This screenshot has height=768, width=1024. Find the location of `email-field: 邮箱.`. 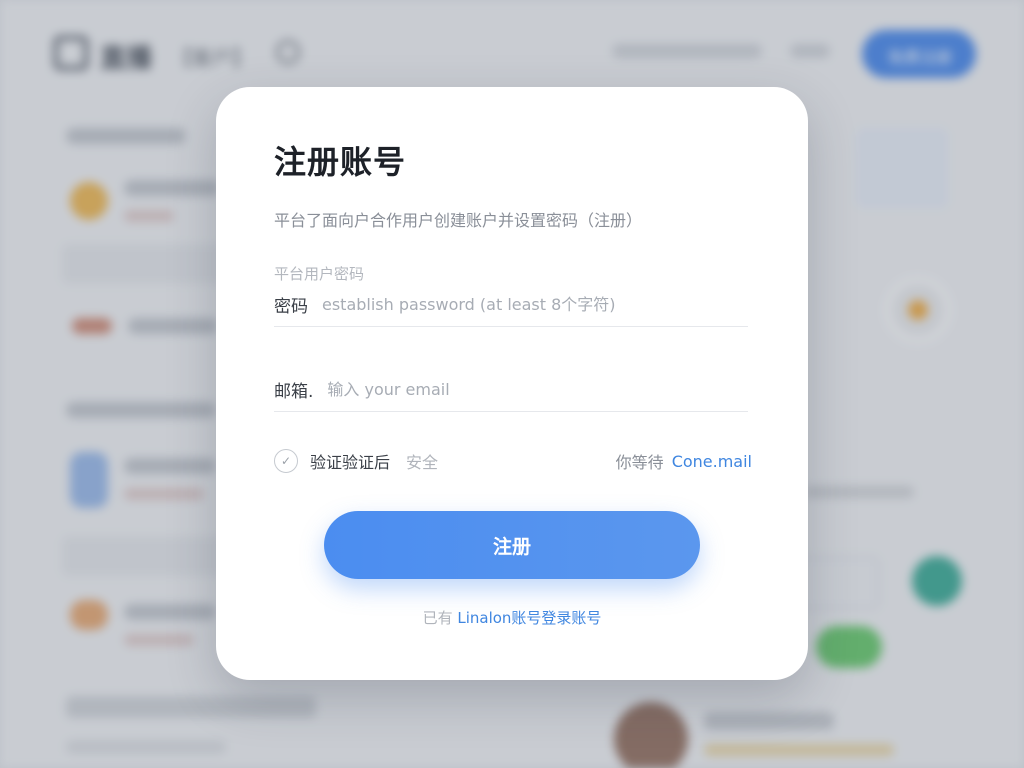

email-field: 邮箱. is located at coordinates (511, 390).